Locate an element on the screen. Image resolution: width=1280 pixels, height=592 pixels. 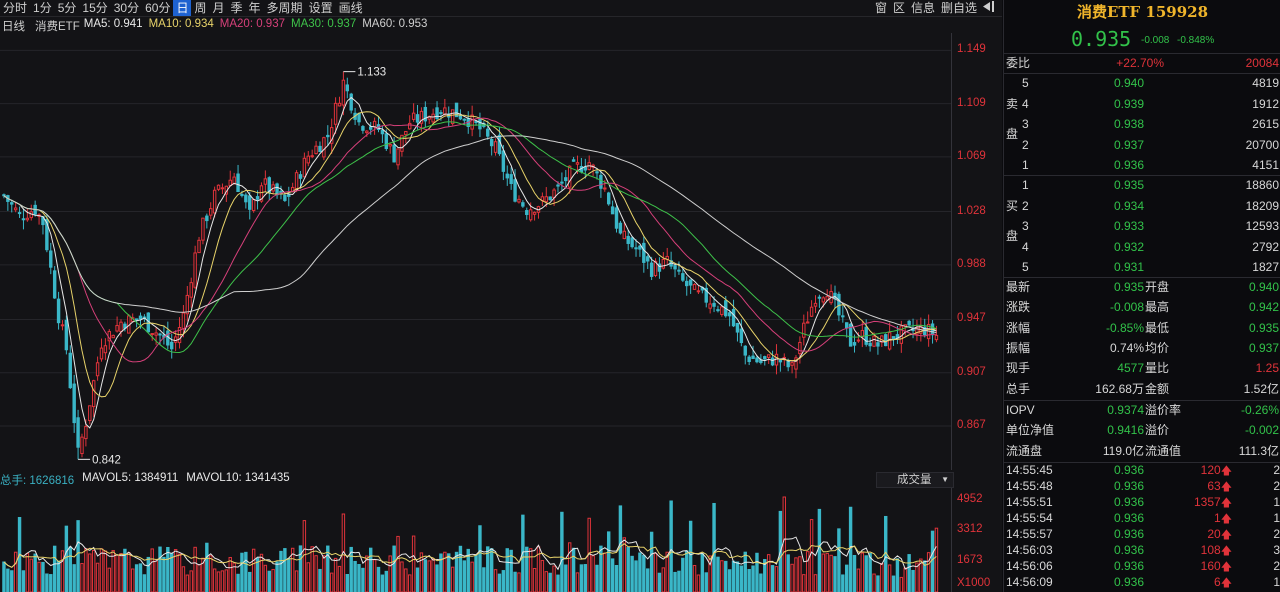
iopv-label: IOPV is located at coordinates (1020, 410).